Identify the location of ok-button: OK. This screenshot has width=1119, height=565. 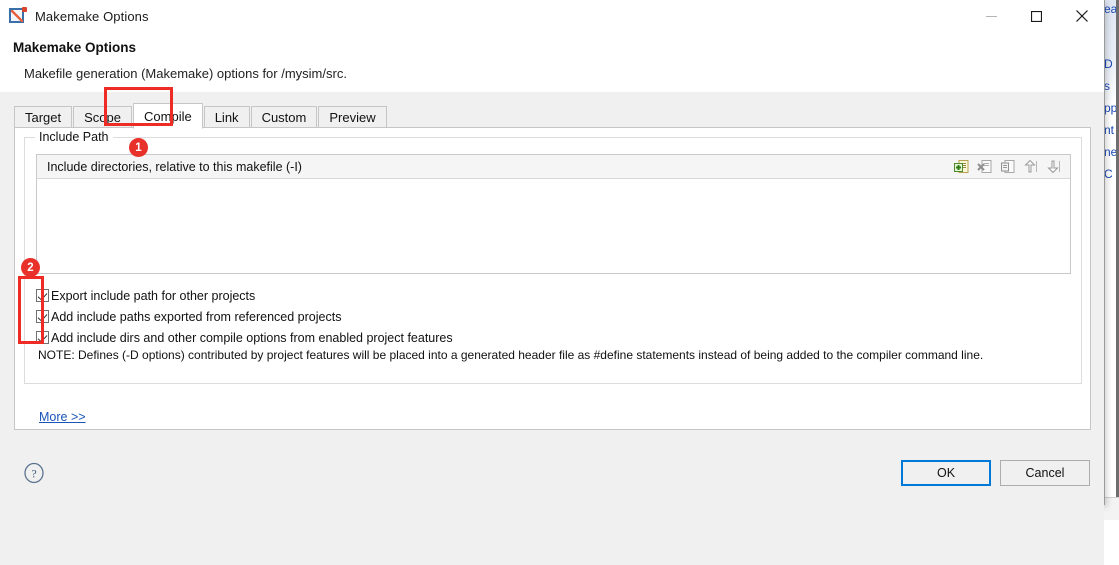
(946, 473).